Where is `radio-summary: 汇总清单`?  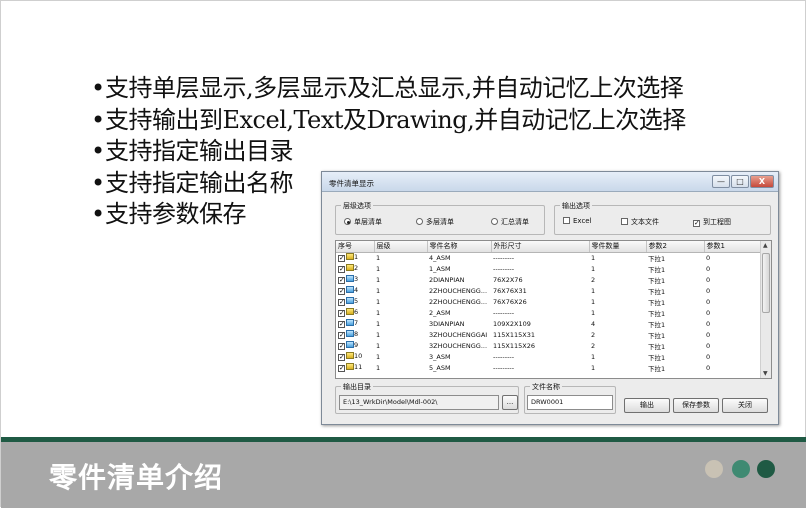 radio-summary: 汇总清单 is located at coordinates (510, 222).